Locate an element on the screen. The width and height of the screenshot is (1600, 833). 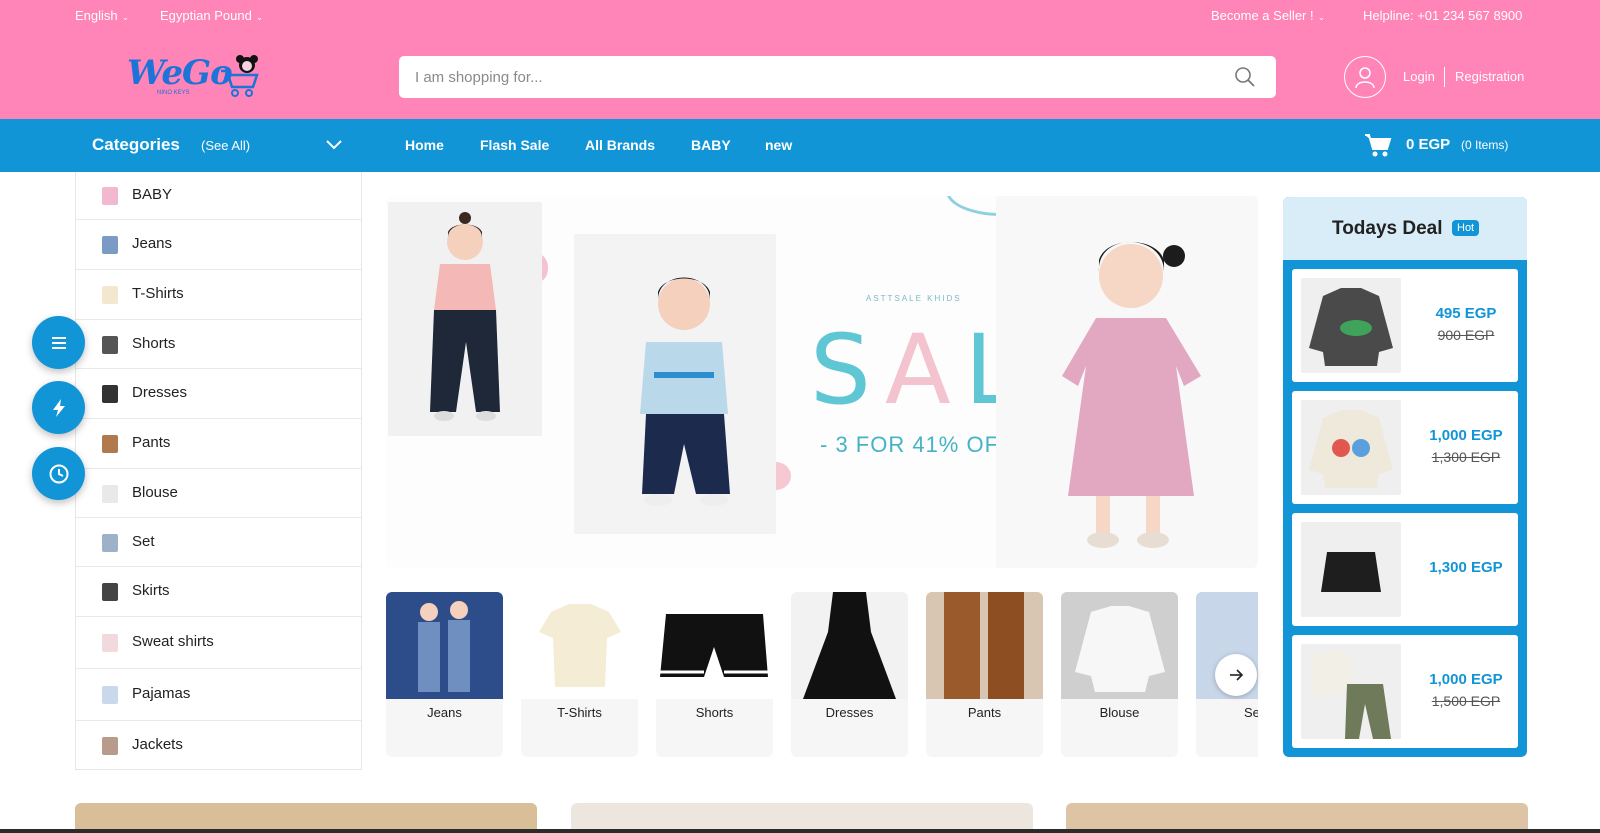
sidebar-item-label: Set is located at coordinates (143, 541).